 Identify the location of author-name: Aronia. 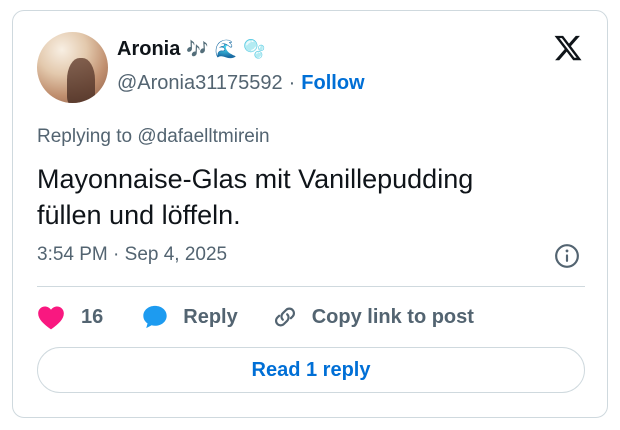
(148, 49).